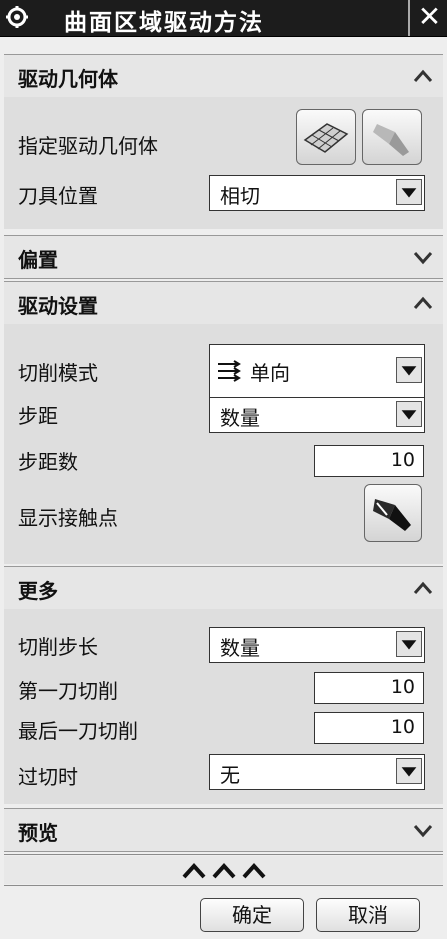 This screenshot has width=447, height=939. I want to click on cut-mode-label: 切削模式, so click(58, 373).